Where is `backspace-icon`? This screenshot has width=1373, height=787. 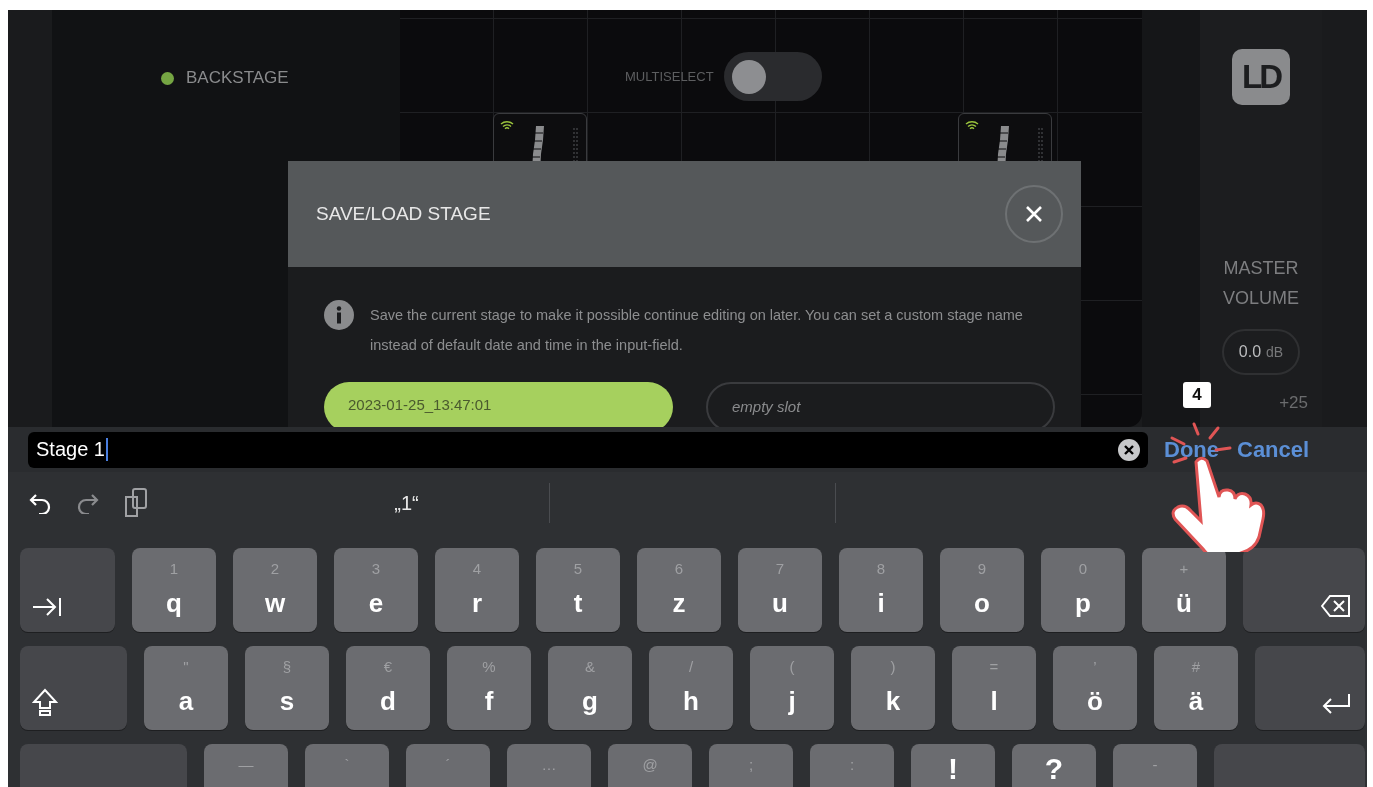
backspace-icon is located at coordinates (1336, 606).